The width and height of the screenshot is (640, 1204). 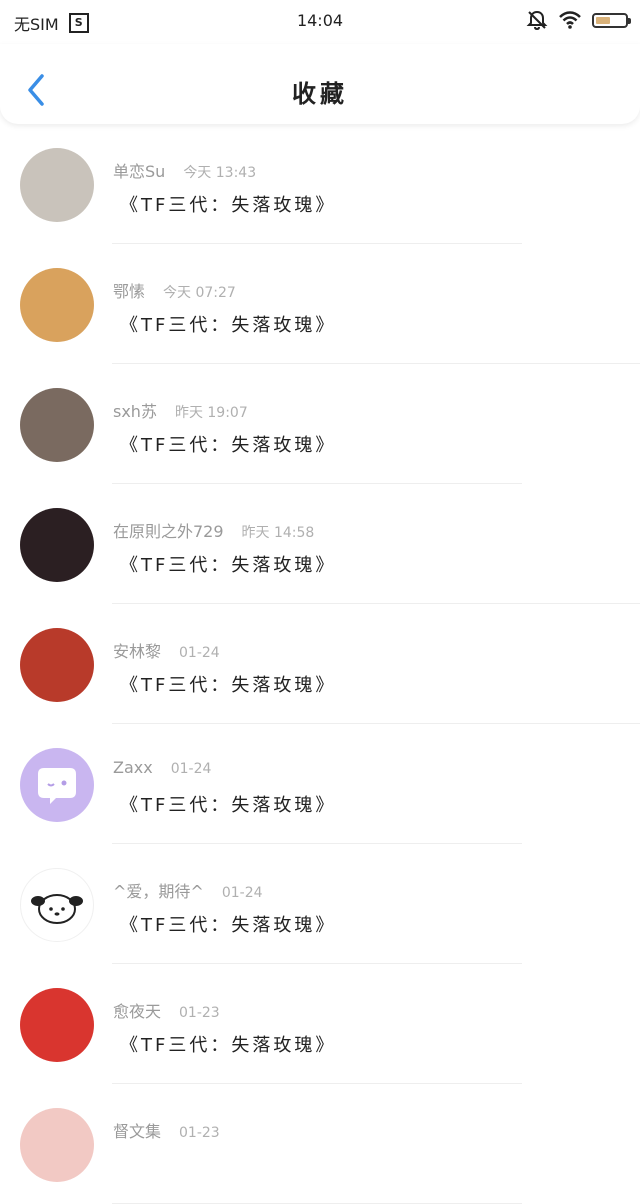 What do you see at coordinates (137, 1131) in the screenshot?
I see `username: 督文集` at bounding box center [137, 1131].